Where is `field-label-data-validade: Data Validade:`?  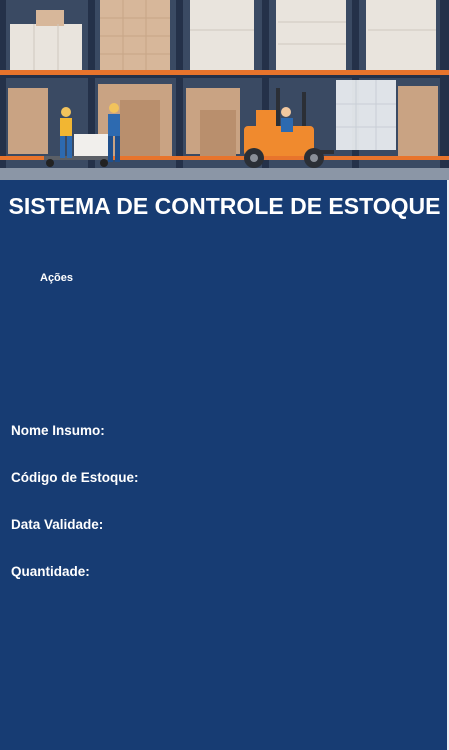
field-label-data-validade: Data Validade: is located at coordinates (57, 524).